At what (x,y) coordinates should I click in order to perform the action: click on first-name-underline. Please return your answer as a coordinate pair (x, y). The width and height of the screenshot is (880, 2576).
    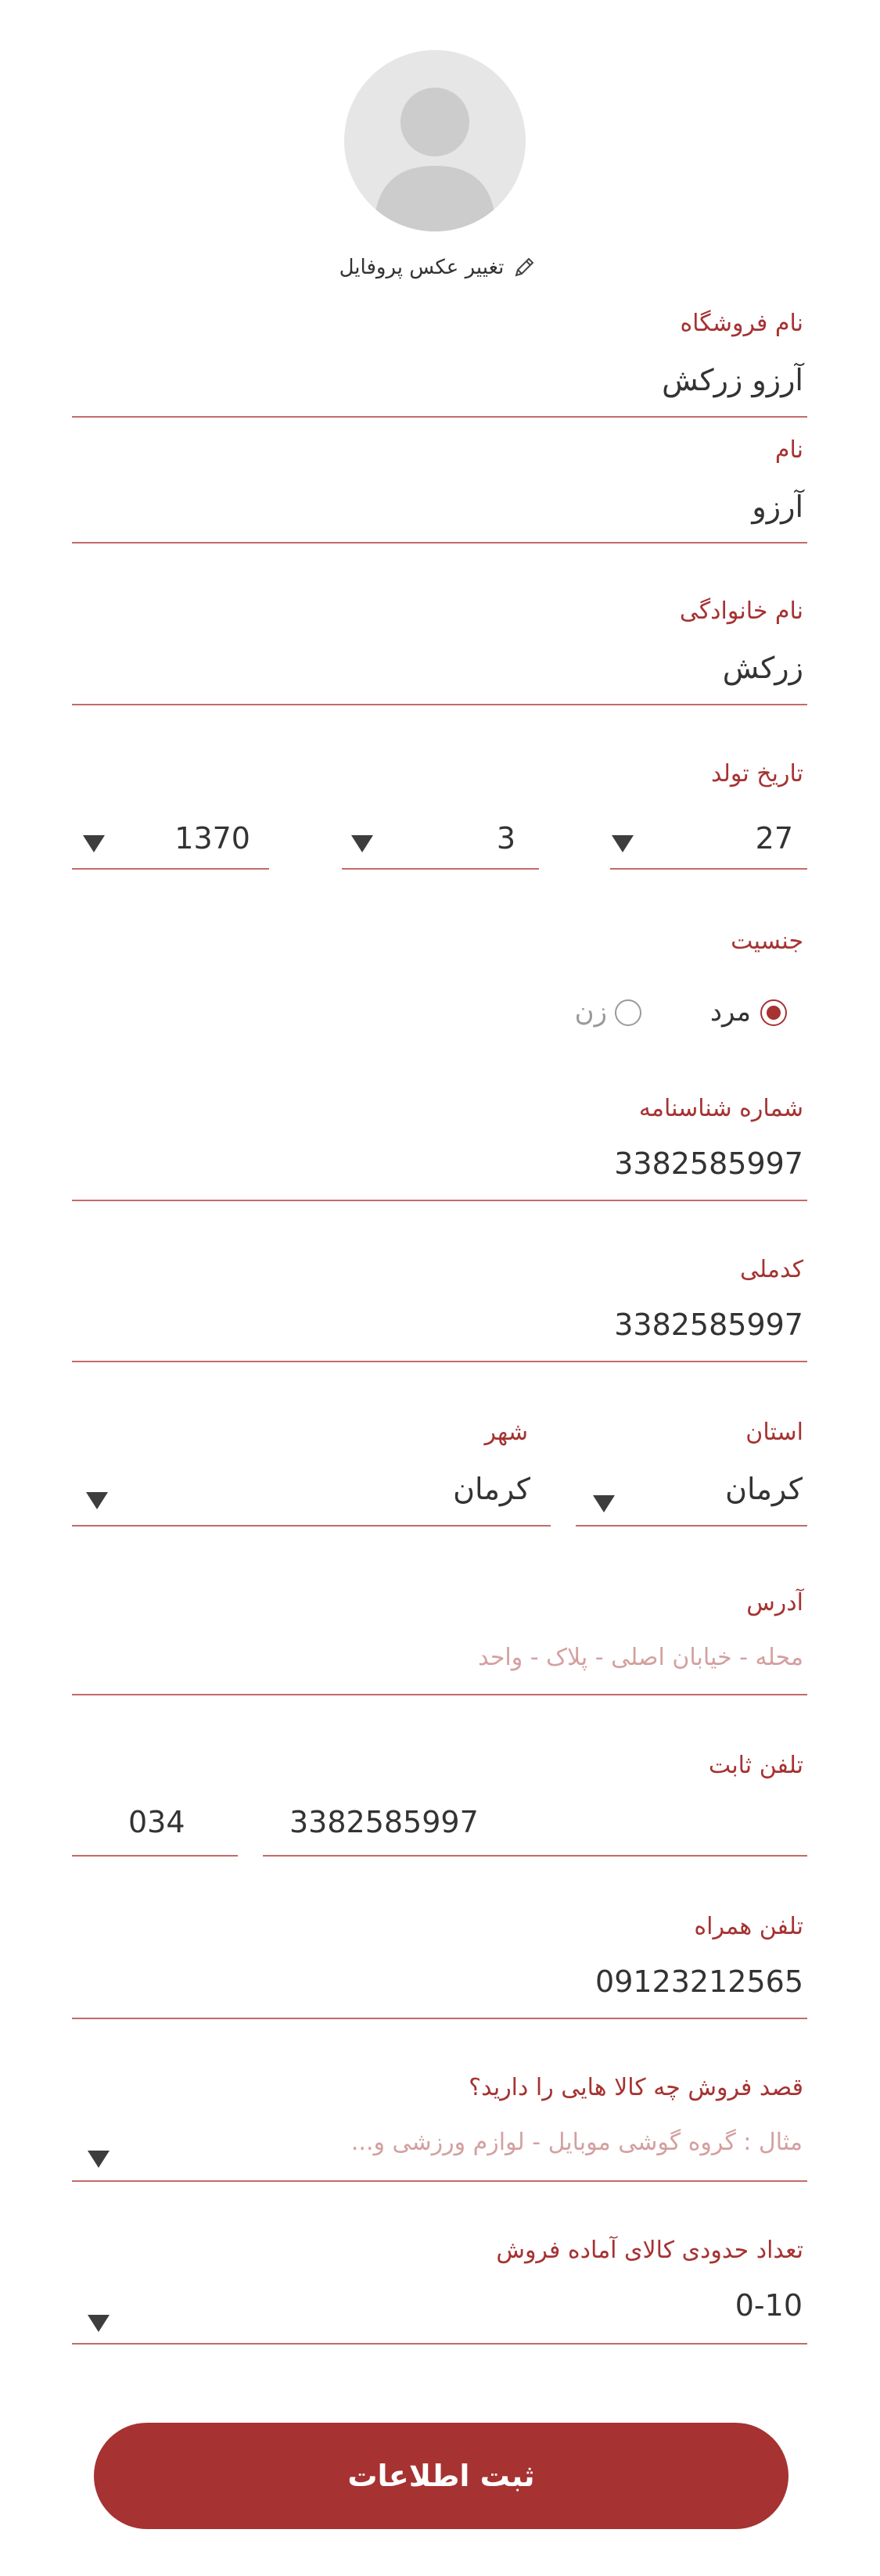
    Looking at the image, I should click on (439, 543).